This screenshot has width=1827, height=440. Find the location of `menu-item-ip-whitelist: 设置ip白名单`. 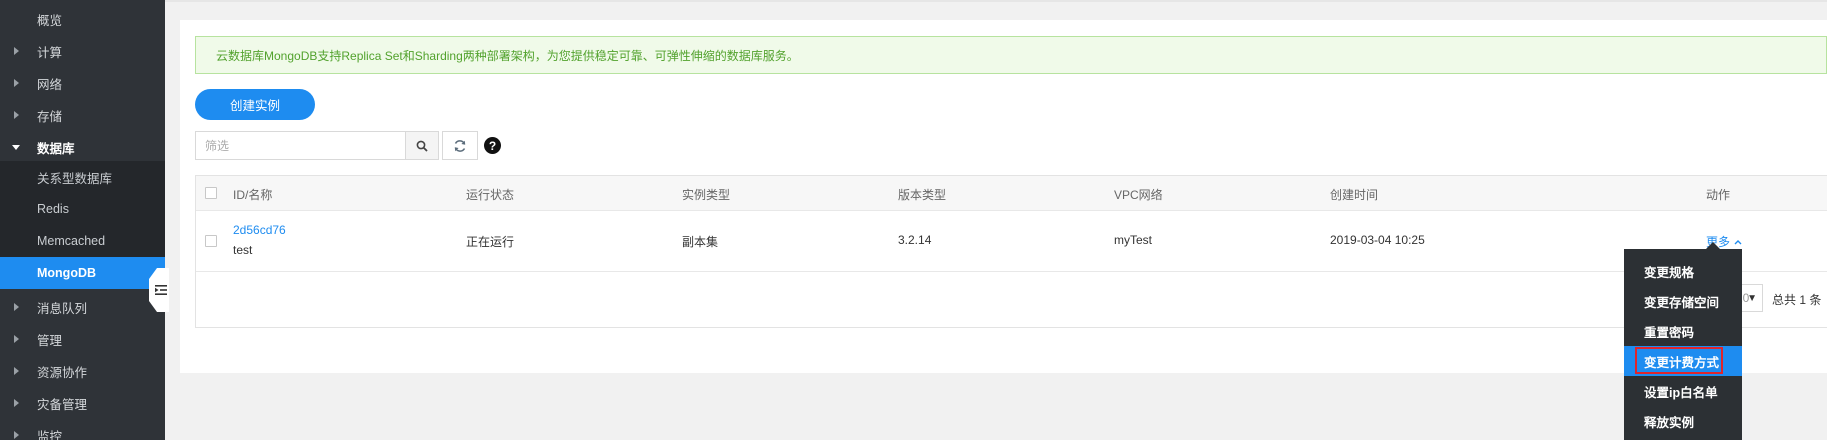

menu-item-ip-whitelist: 设置ip白名单 is located at coordinates (1683, 391).